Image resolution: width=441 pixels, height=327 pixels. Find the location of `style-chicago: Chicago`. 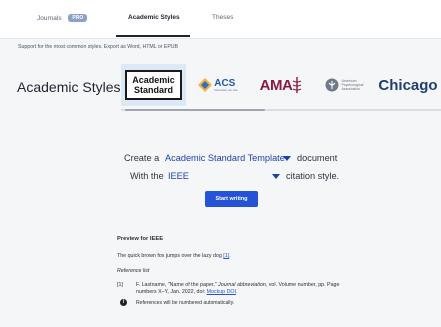

style-chicago: Chicago is located at coordinates (408, 85).